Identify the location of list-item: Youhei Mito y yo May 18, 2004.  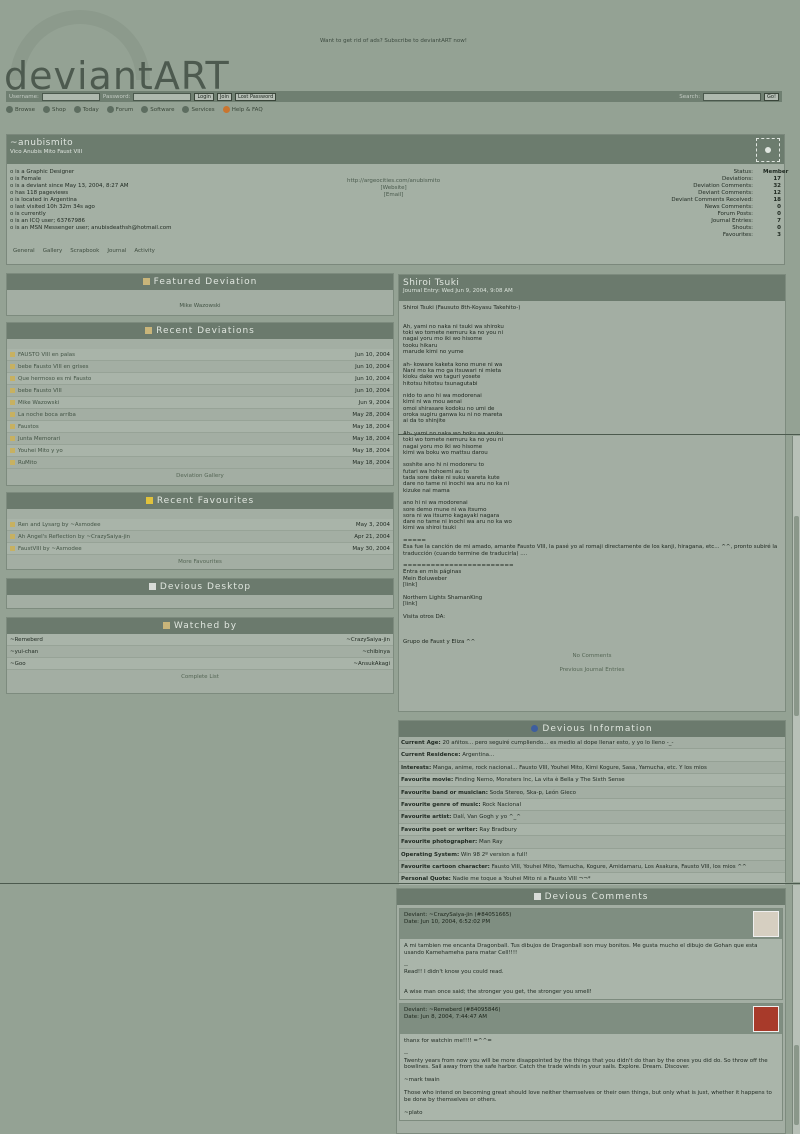
(200, 451).